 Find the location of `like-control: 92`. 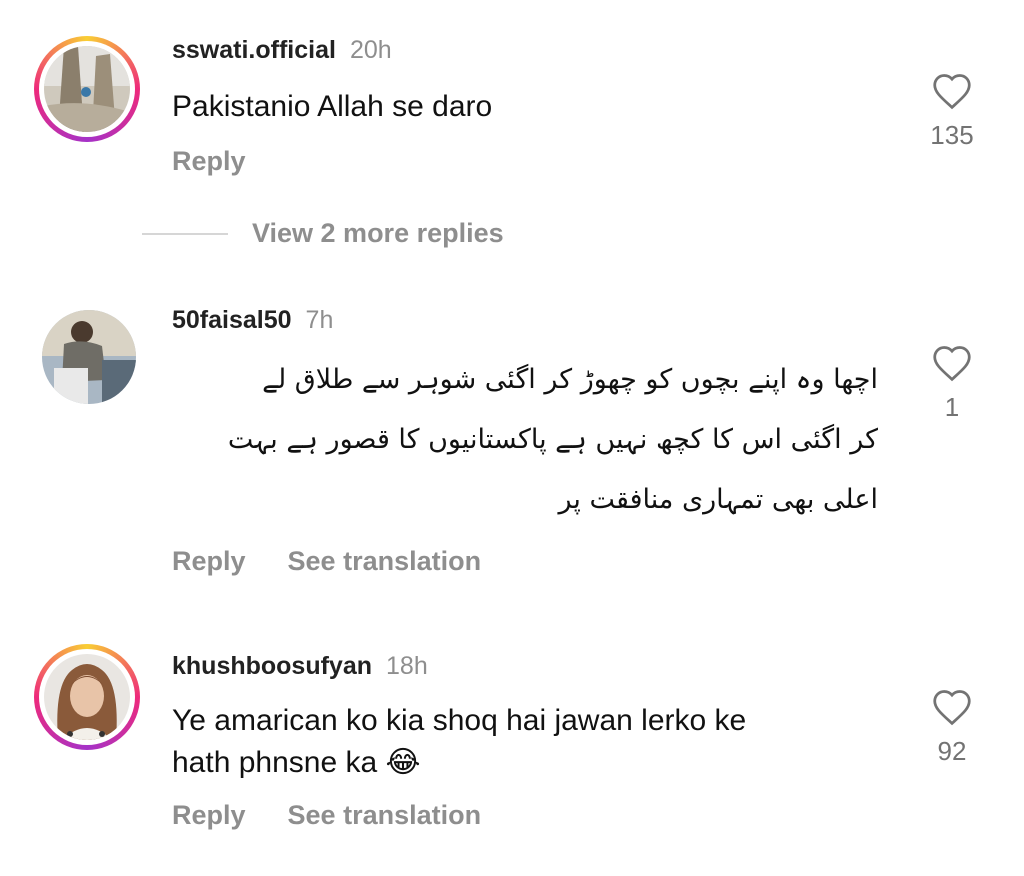

like-control: 92 is located at coordinates (952, 727).